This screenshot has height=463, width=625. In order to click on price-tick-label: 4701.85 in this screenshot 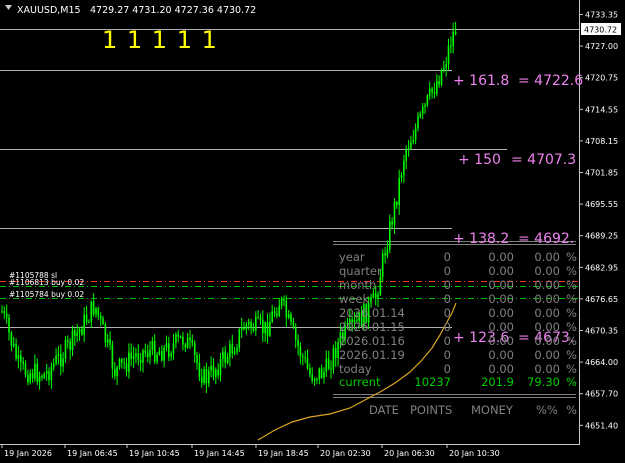, I will do `click(601, 173)`.